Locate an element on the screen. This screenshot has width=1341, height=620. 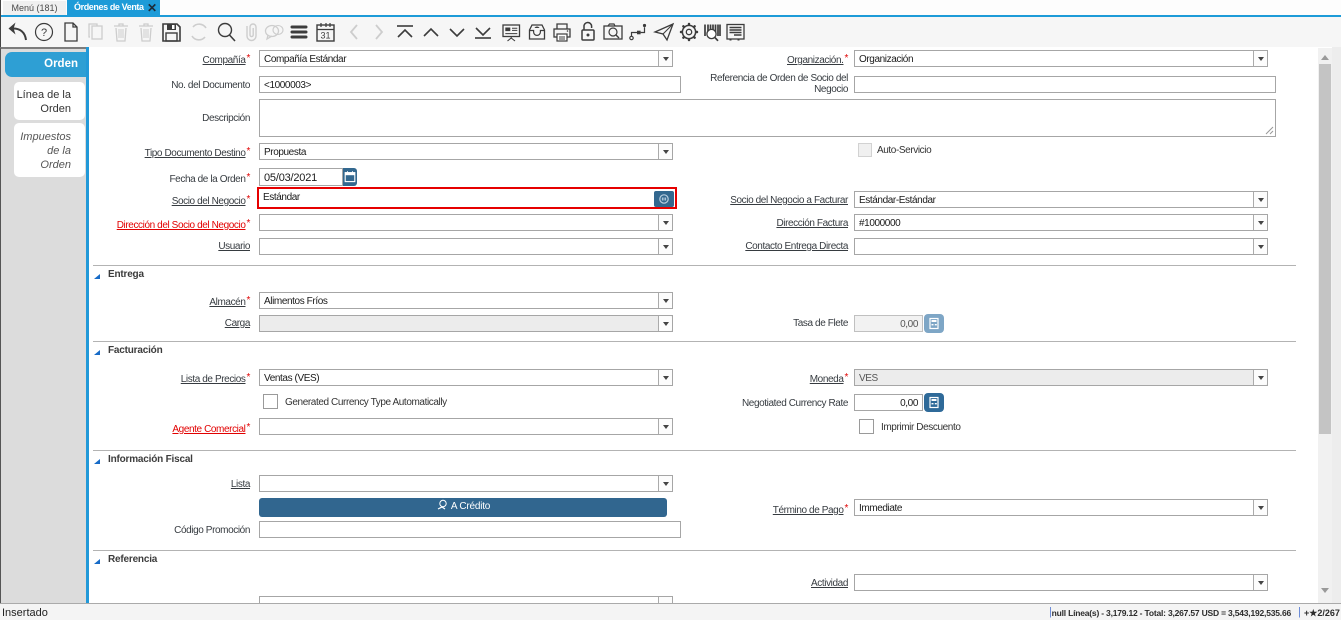
svg-text: 31 is located at coordinates (325, 36).